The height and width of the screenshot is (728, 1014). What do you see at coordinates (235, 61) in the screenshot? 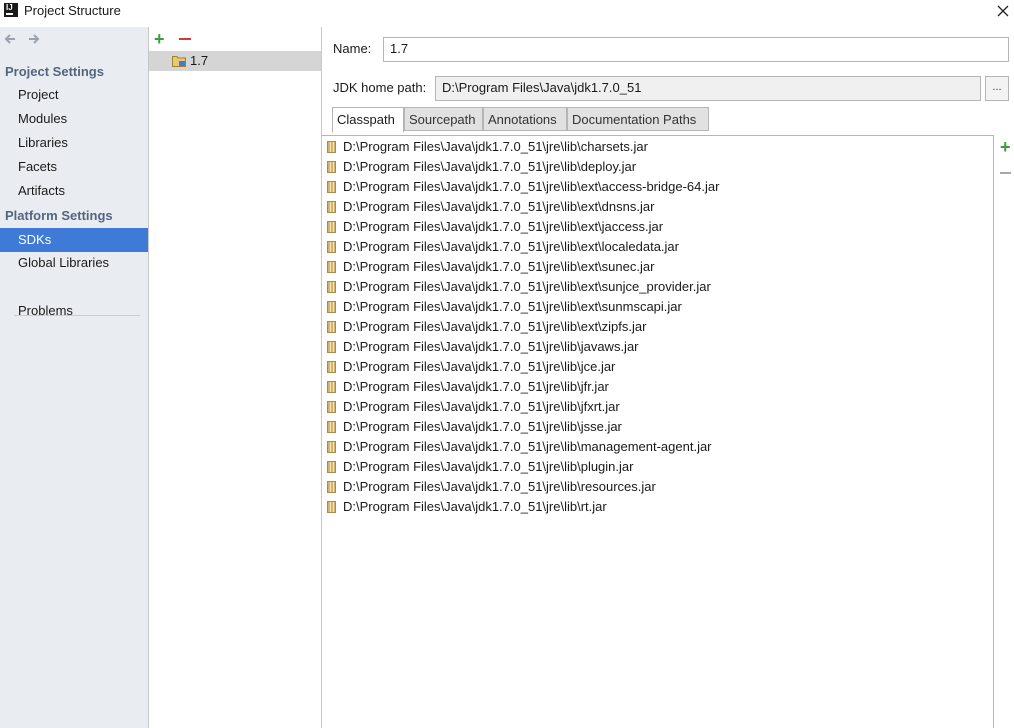
I see `sdk-list-item: 1.7` at bounding box center [235, 61].